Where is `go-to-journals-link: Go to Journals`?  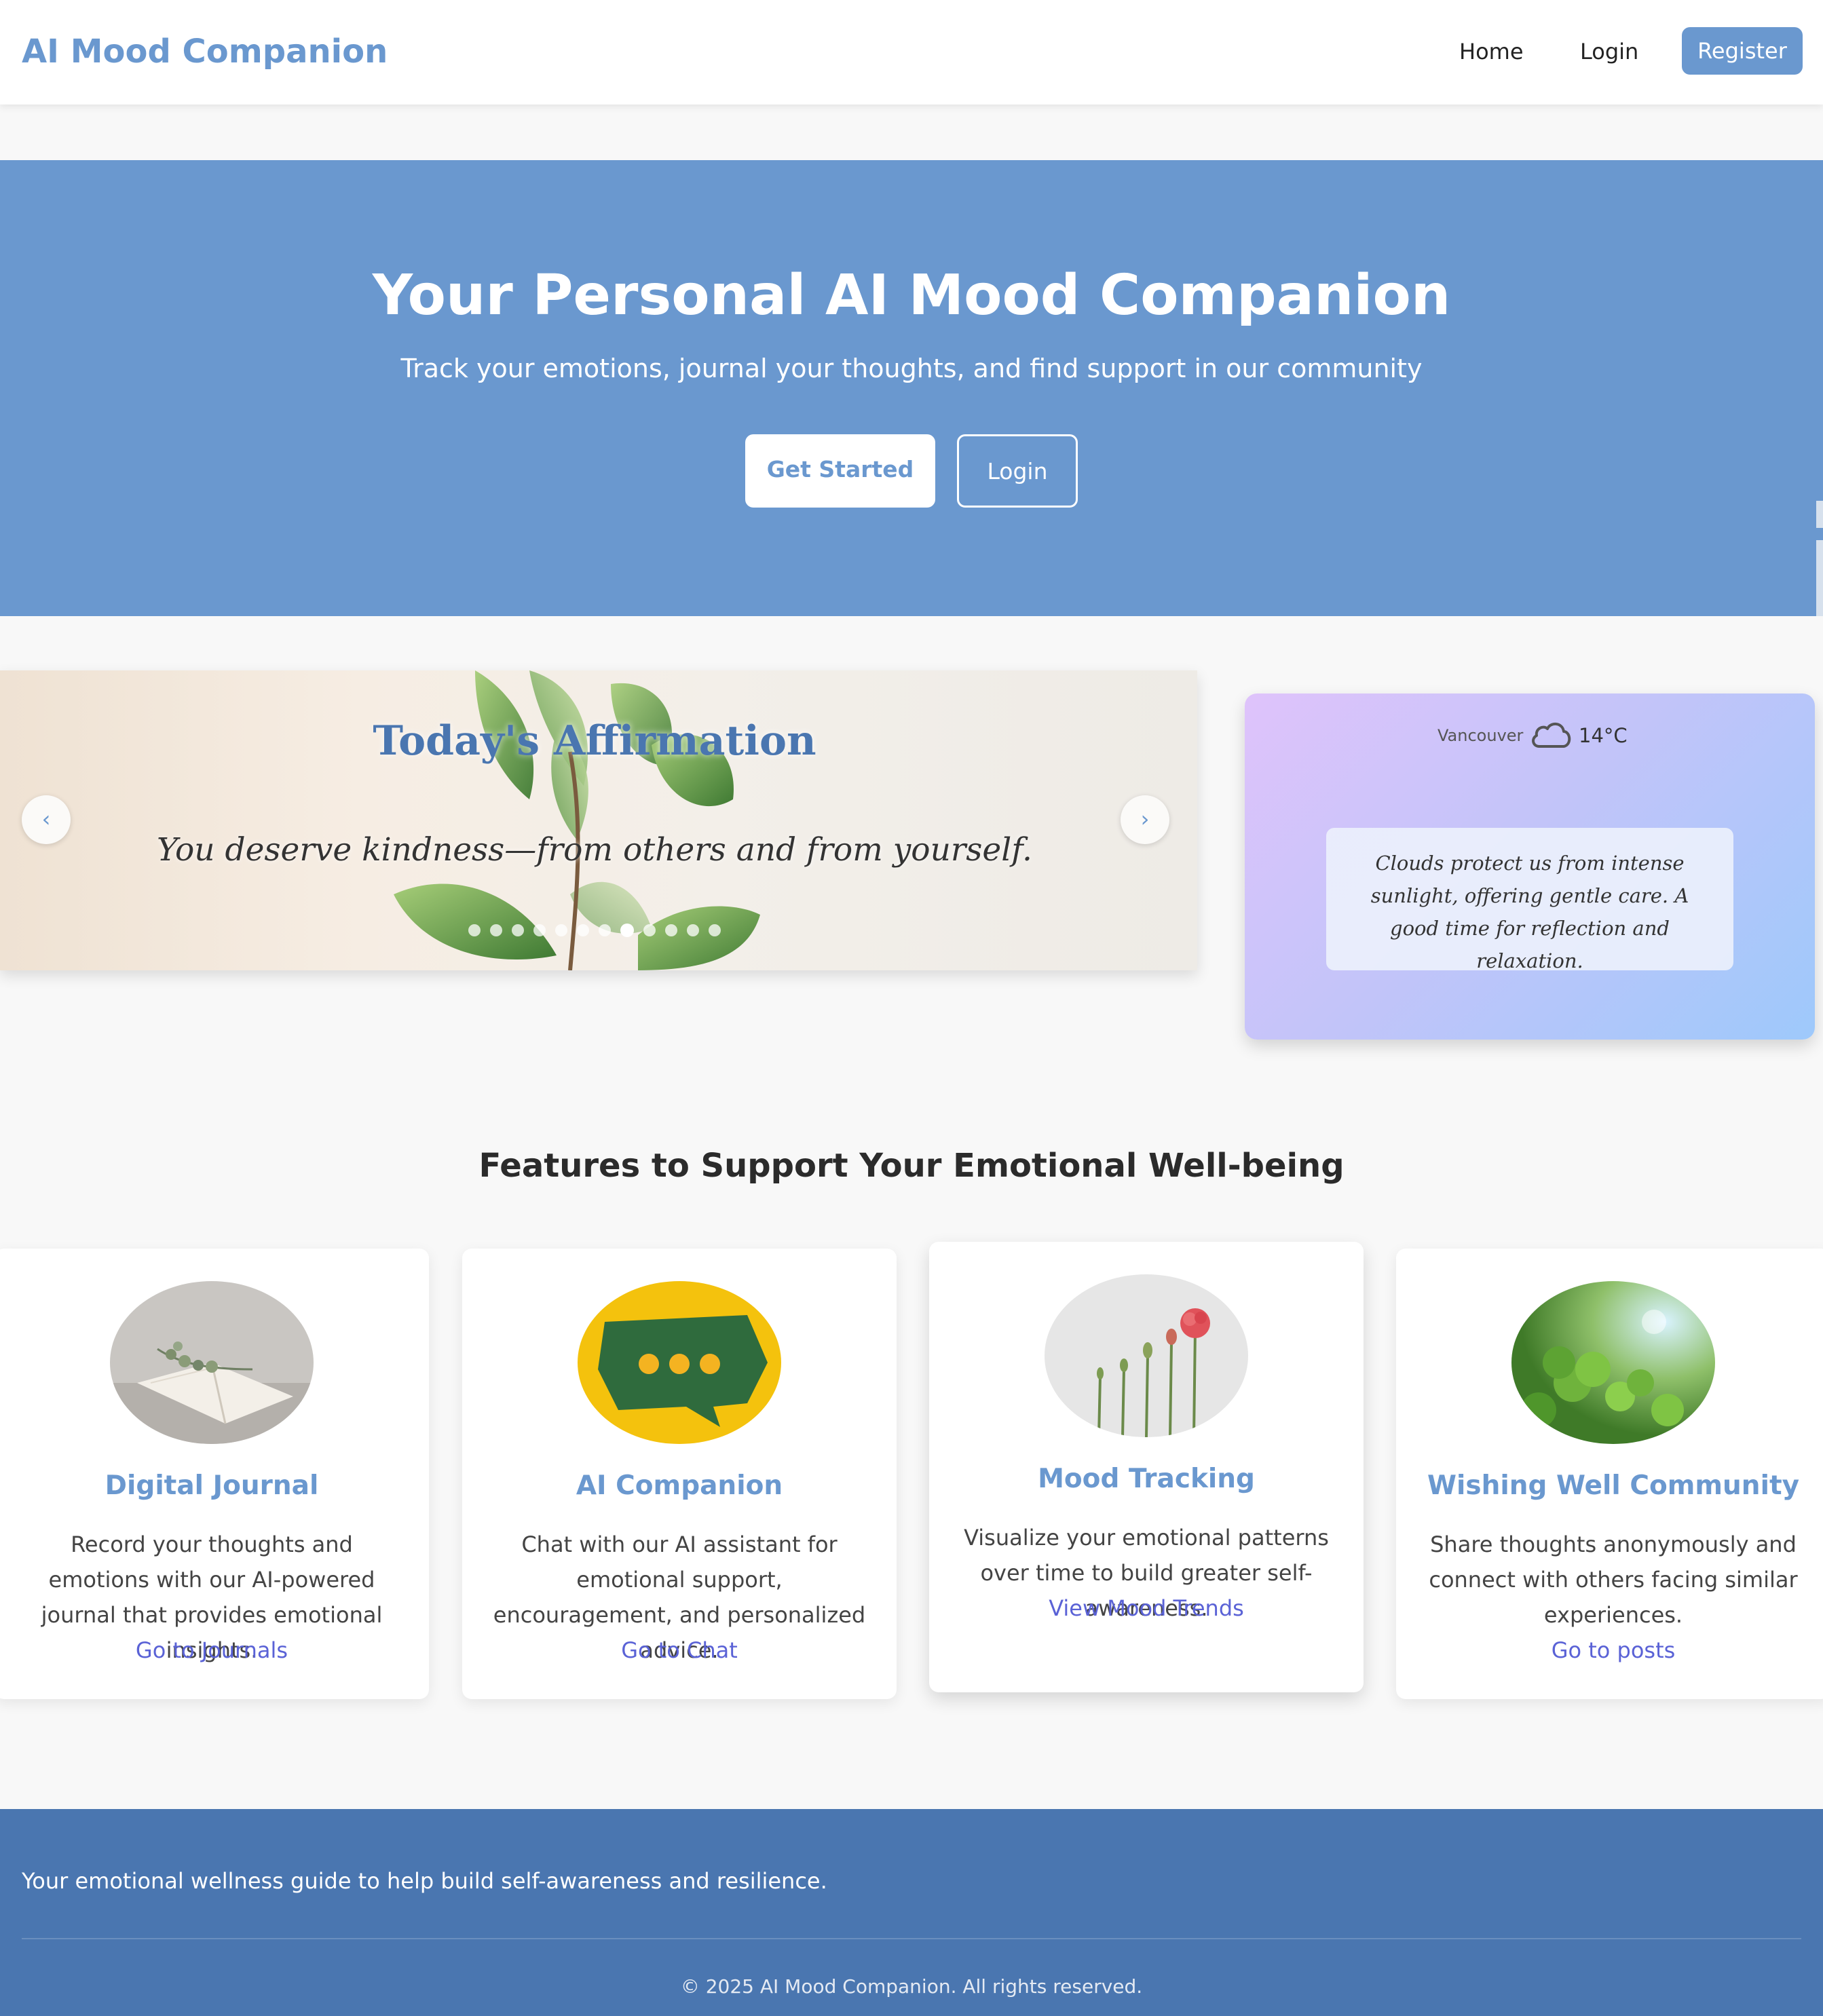
go-to-journals-link: Go to Journals is located at coordinates (214, 1650).